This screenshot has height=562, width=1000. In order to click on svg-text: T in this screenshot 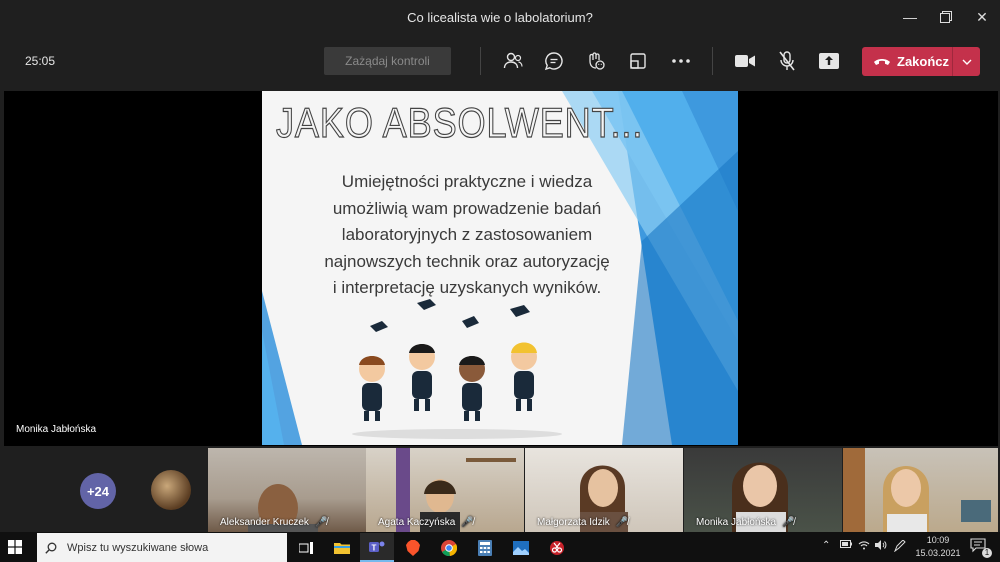, I will do `click(374, 547)`.